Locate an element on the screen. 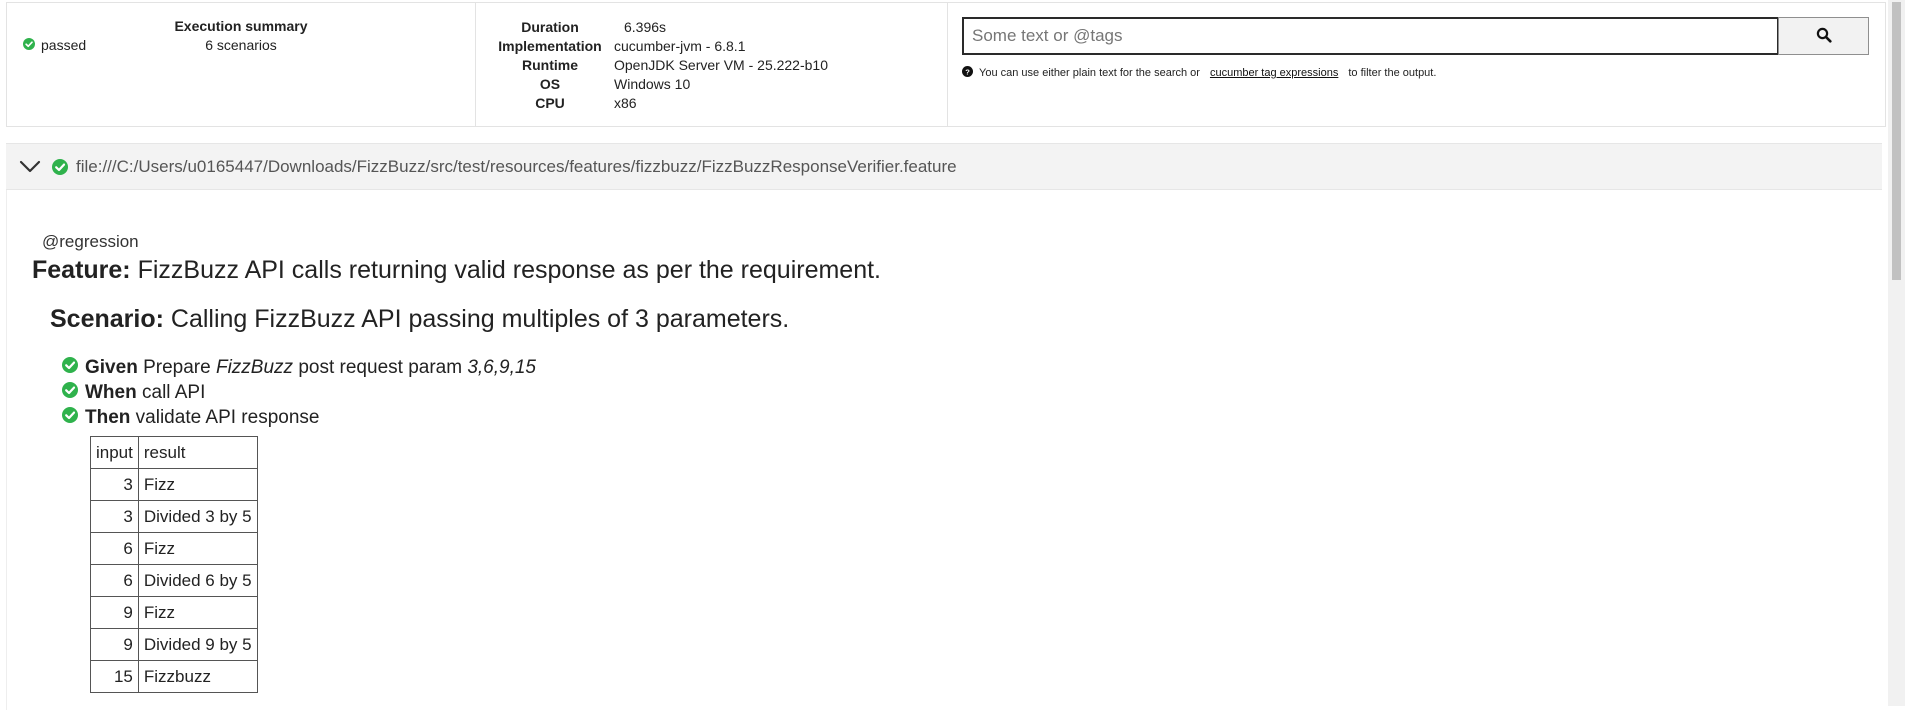 The image size is (1905, 710). step-text: call API is located at coordinates (174, 392).